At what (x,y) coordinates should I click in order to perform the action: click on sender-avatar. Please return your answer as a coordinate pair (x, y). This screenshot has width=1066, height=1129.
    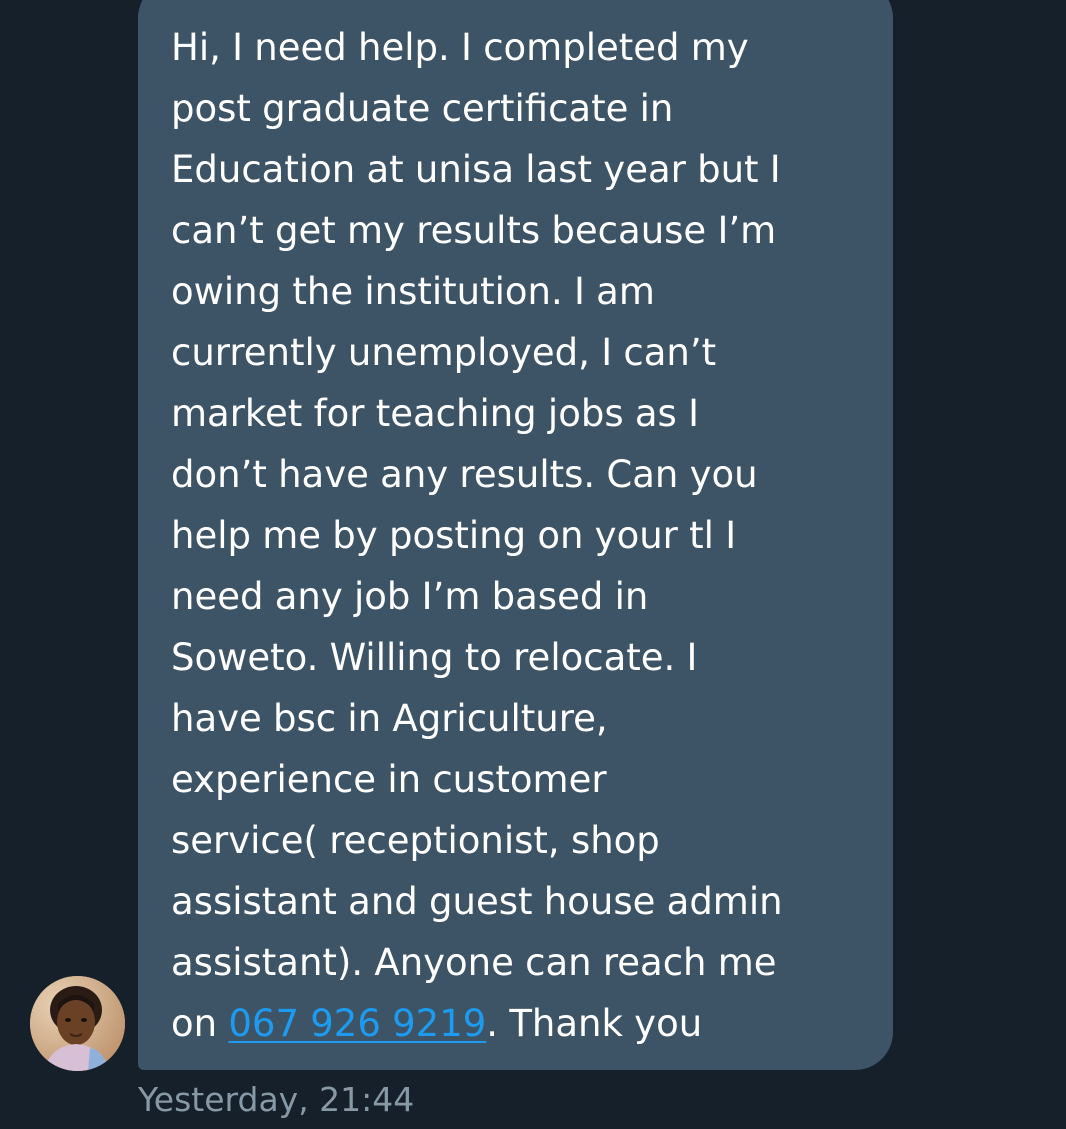
    Looking at the image, I should click on (77, 1023).